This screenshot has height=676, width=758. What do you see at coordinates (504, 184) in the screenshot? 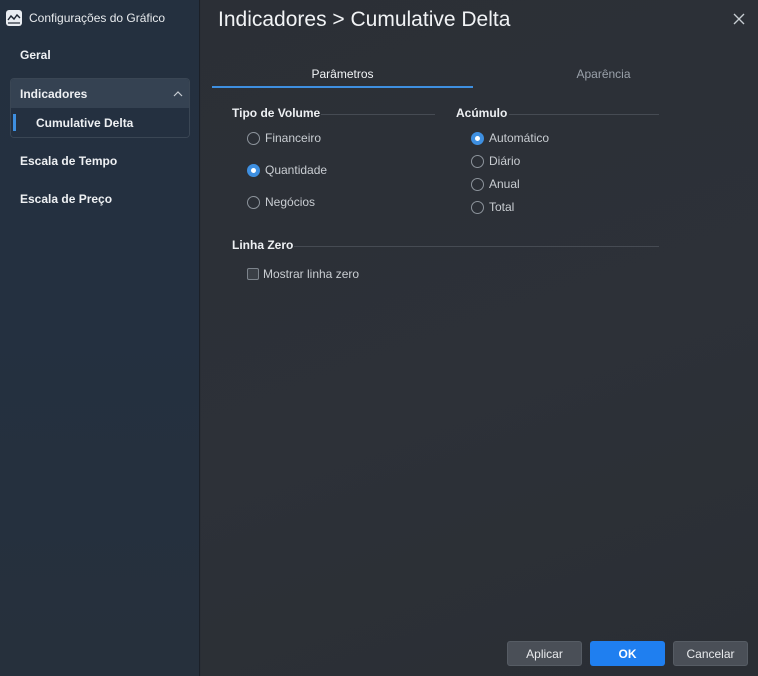
I see `radio-label: Anual` at bounding box center [504, 184].